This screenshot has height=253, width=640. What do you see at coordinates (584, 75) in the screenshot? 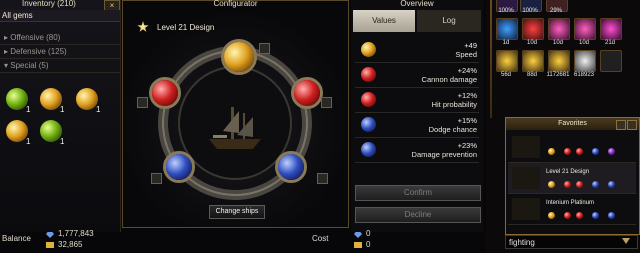
I see `resource-label: 618923` at bounding box center [584, 75].